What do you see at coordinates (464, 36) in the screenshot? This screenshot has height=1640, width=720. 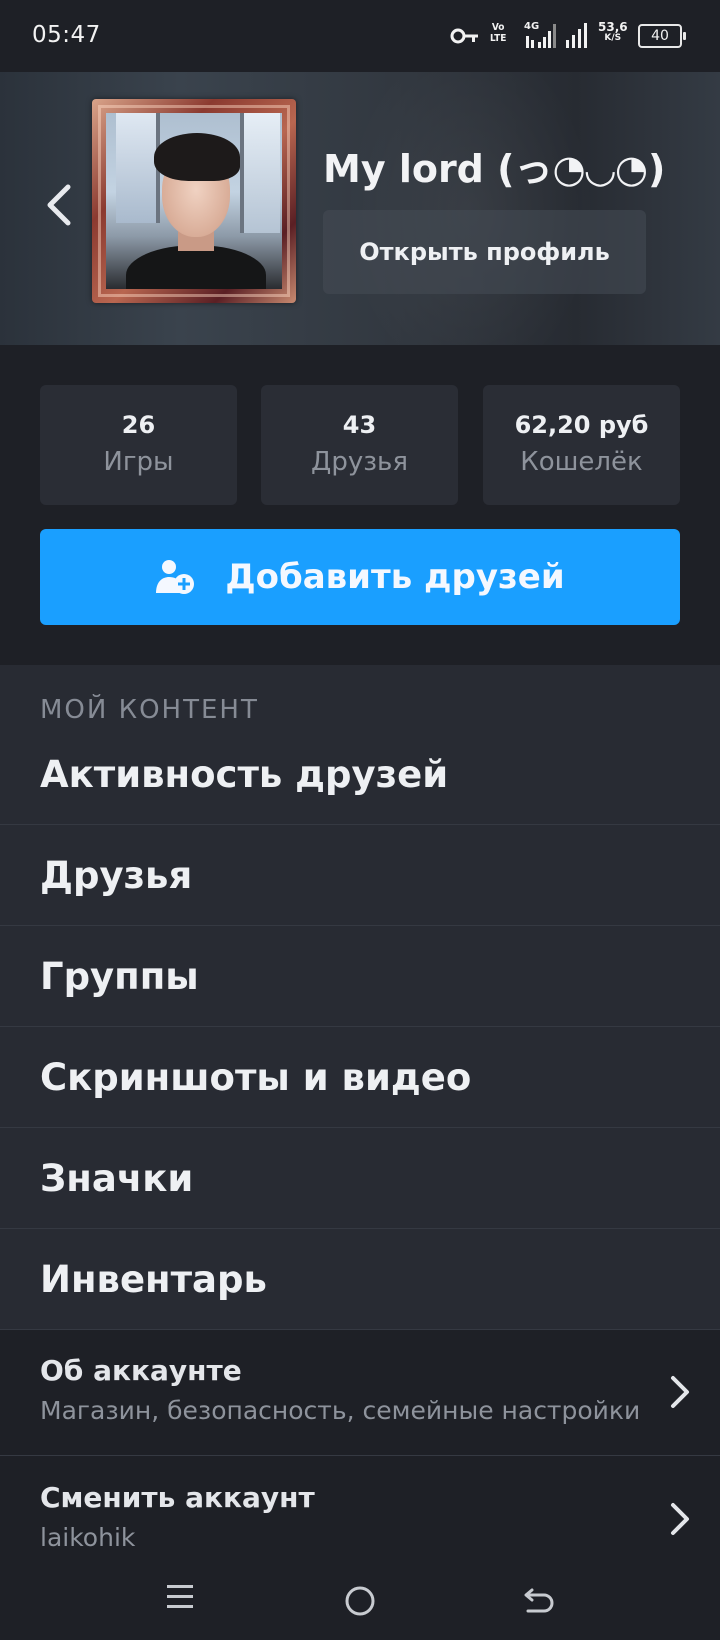 I see `vpn-key-icon` at bounding box center [464, 36].